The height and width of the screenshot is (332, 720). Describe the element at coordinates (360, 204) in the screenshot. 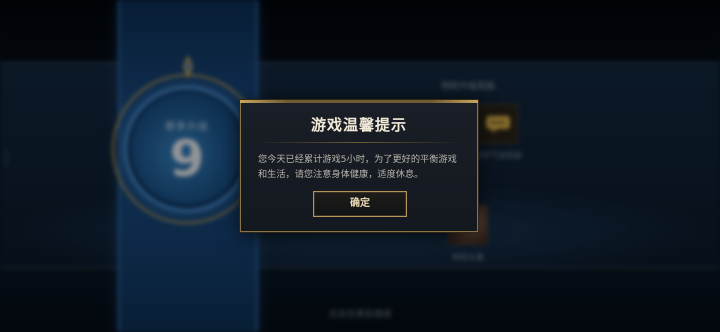

I see `confirm-button: 确定` at that location.